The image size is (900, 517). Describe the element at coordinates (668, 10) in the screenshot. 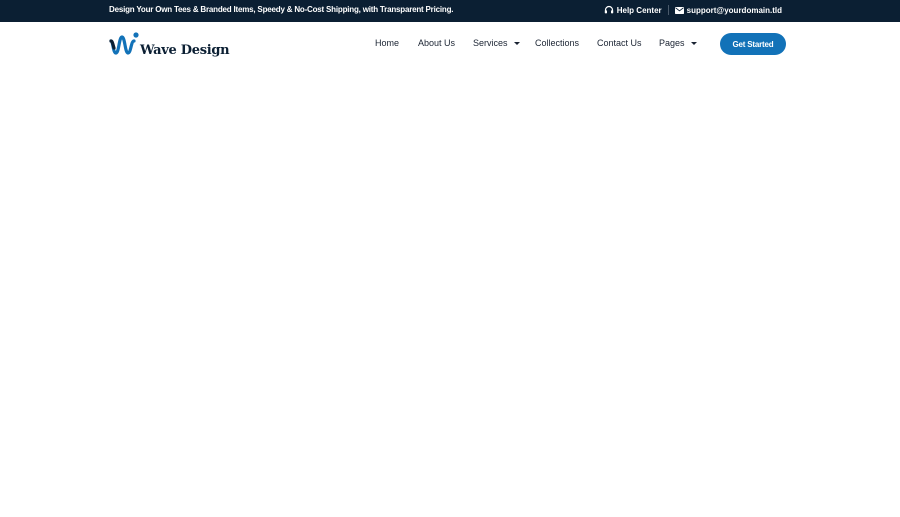

I see `contact-divider` at that location.